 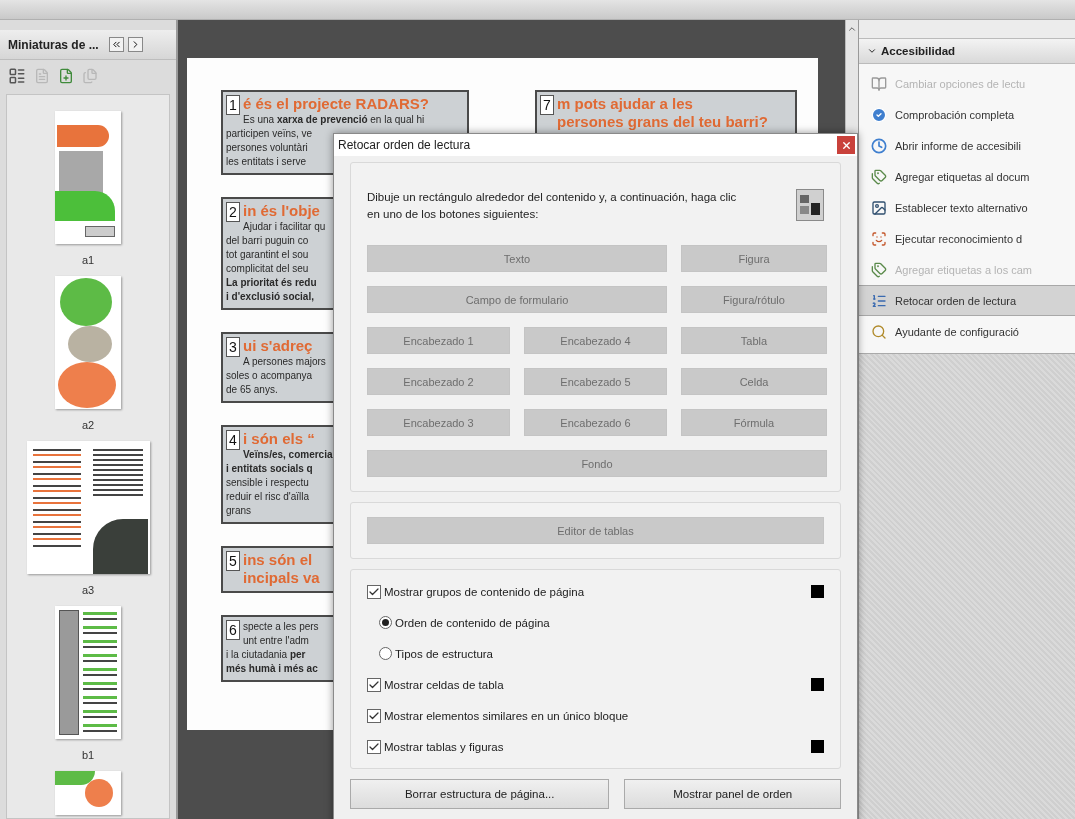 What do you see at coordinates (967, 238) in the screenshot?
I see `tool-item: Ejecutar reconocimiento d` at bounding box center [967, 238].